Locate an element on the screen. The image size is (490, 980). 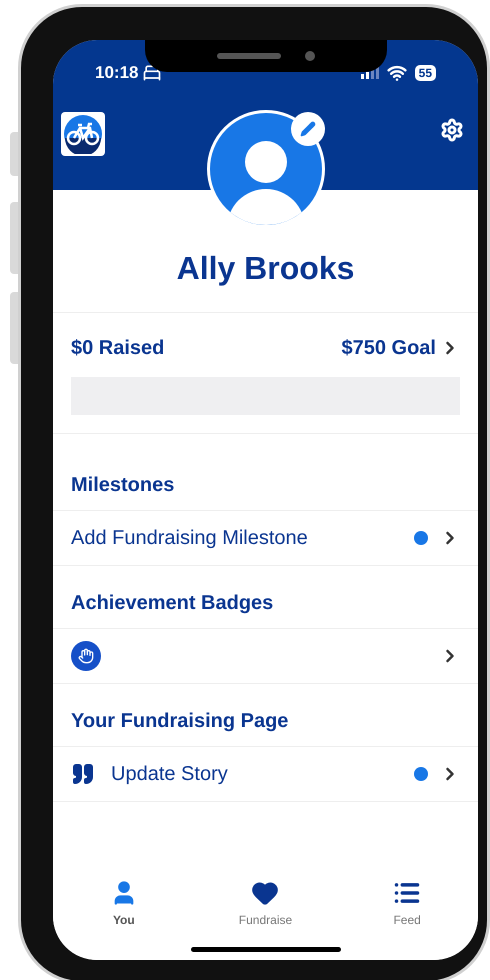
quote-icon is located at coordinates (83, 774).